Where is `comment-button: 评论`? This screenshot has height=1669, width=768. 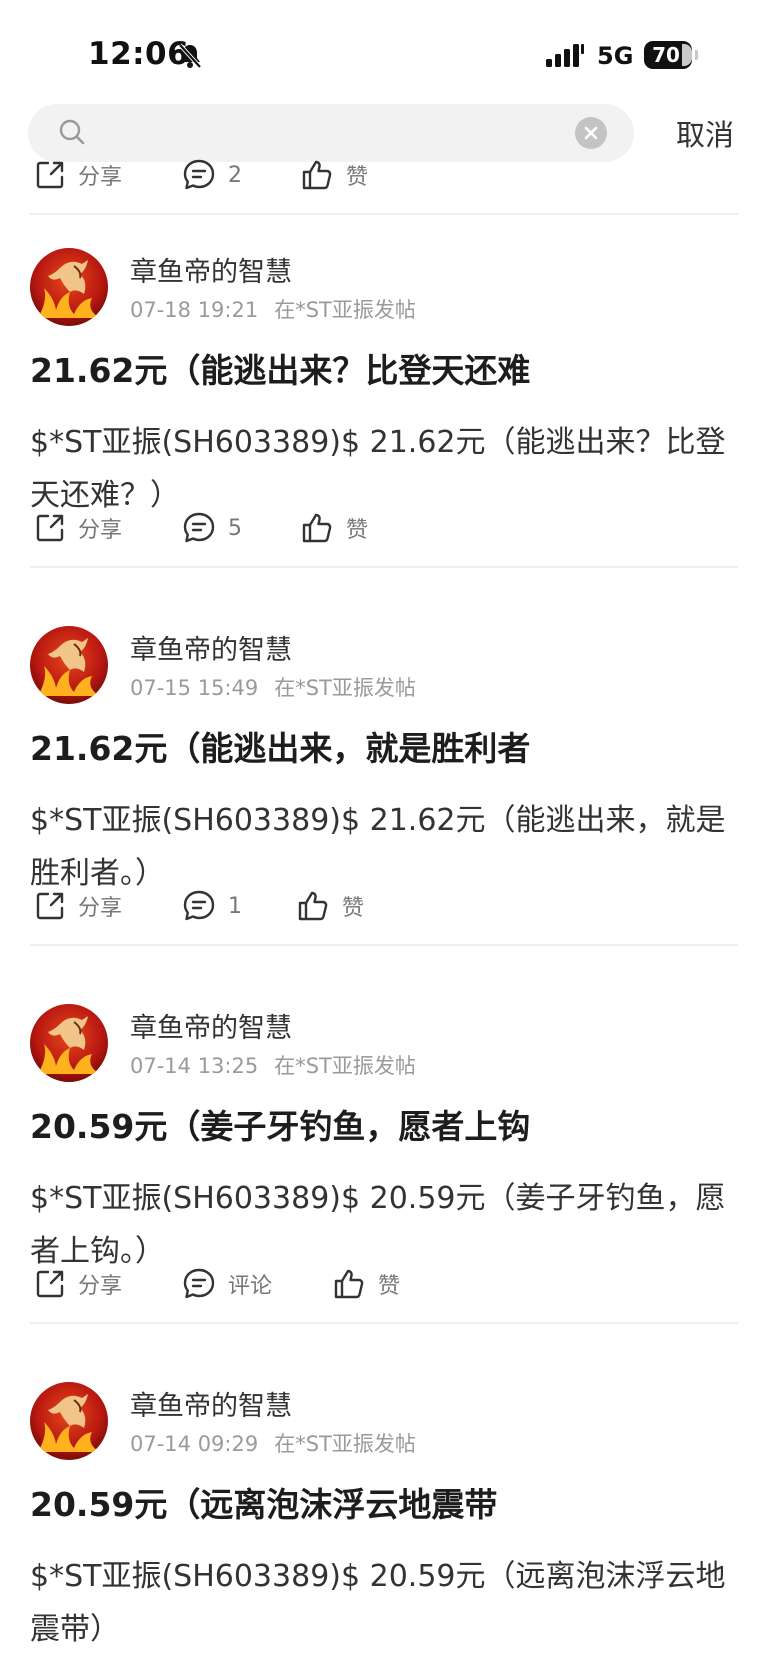 comment-button: 评论 is located at coordinates (227, 1284).